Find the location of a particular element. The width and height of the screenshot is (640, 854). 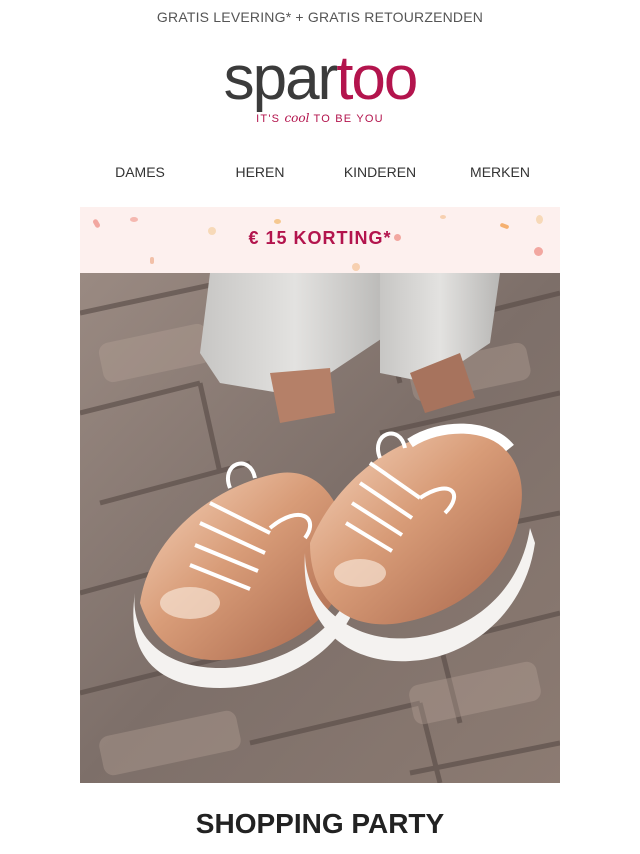

spartoo-logo: spartoo IT'S cool TO BE YOU is located at coordinates (320, 89).